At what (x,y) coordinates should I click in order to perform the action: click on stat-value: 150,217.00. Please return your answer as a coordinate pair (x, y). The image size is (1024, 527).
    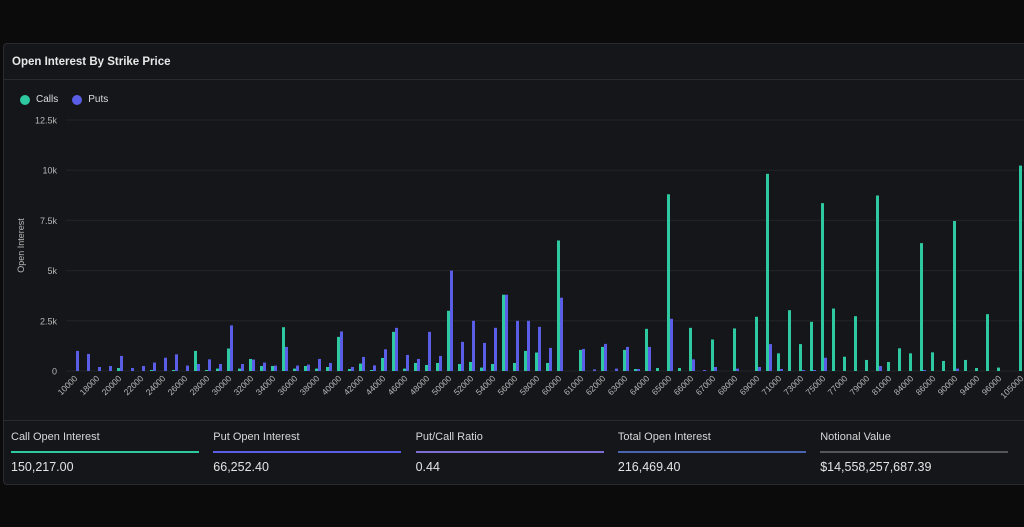
    Looking at the image, I should click on (42, 467).